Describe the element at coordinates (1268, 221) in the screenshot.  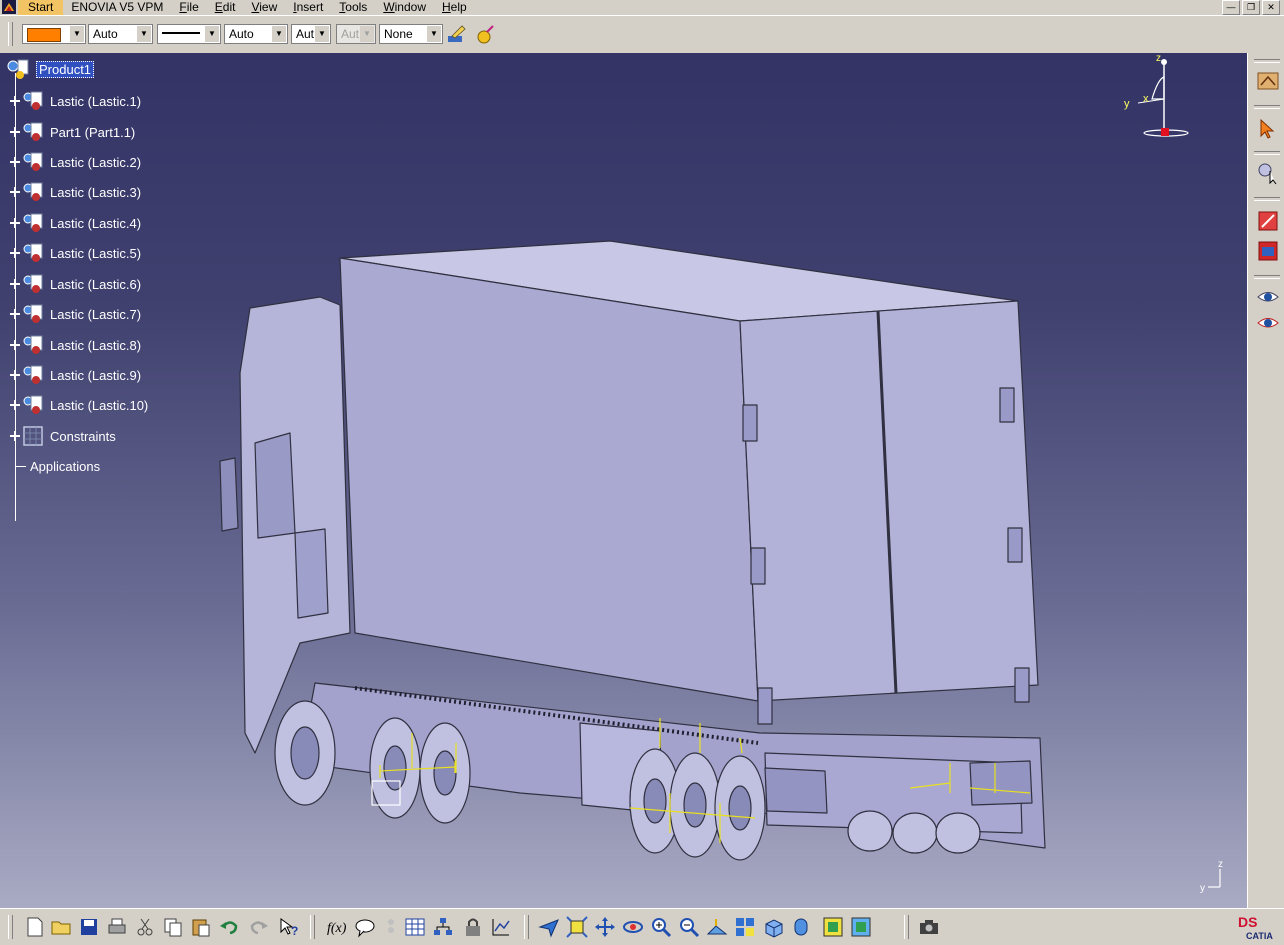
I see `catalog-red-icon` at that location.